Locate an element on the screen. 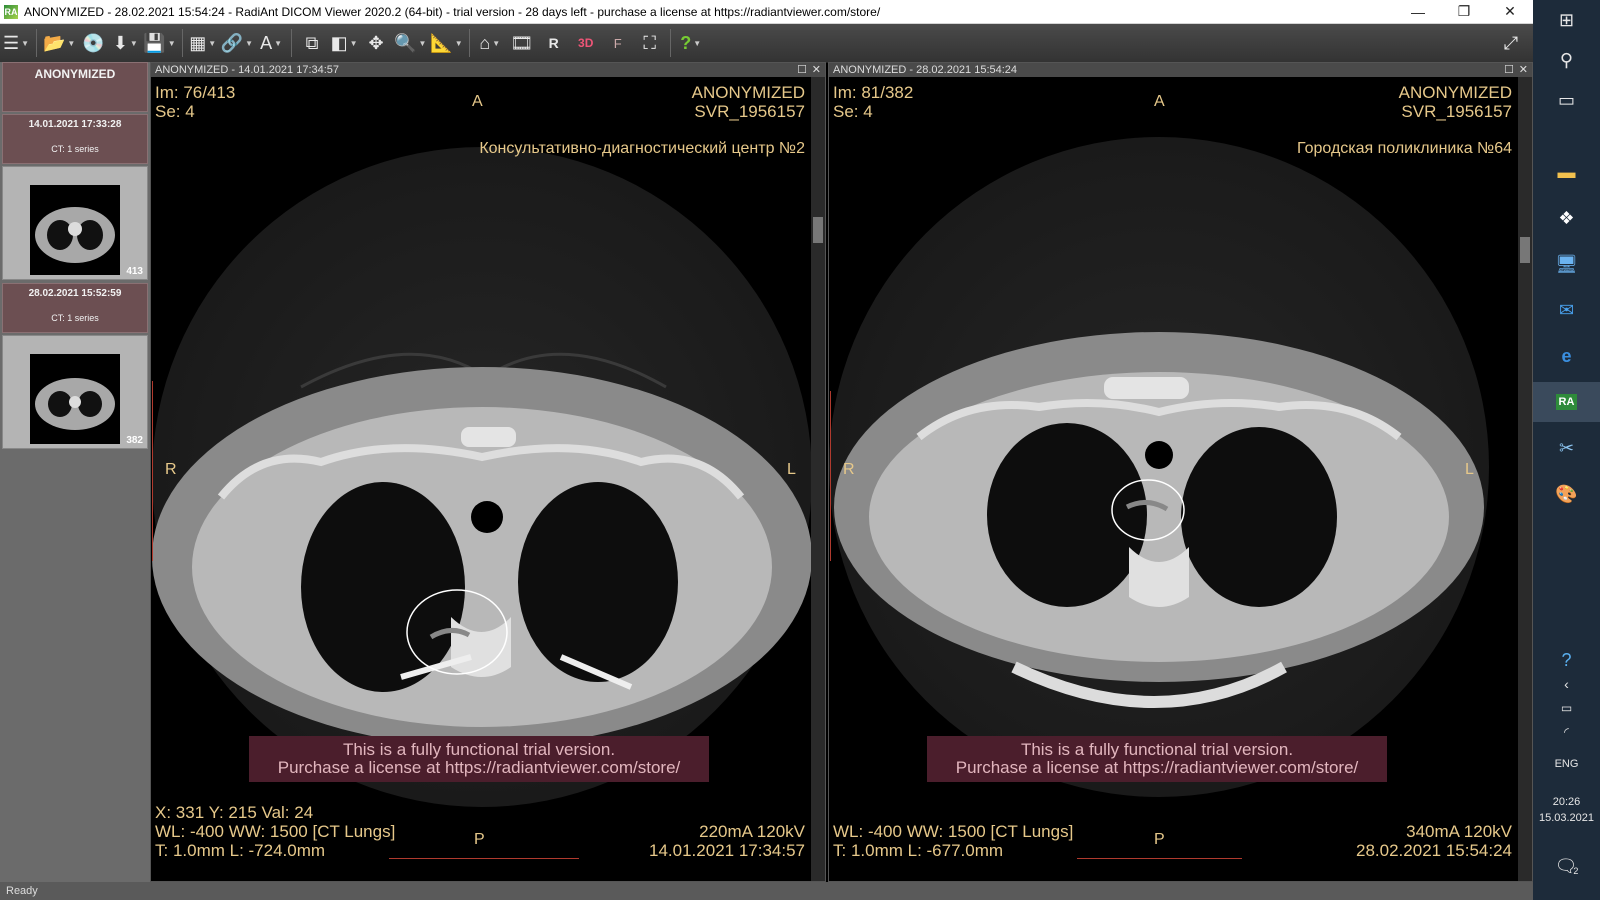 Image resolution: width=1600 pixels, height=900 pixels. fusion-f-icon: F is located at coordinates (617, 43).